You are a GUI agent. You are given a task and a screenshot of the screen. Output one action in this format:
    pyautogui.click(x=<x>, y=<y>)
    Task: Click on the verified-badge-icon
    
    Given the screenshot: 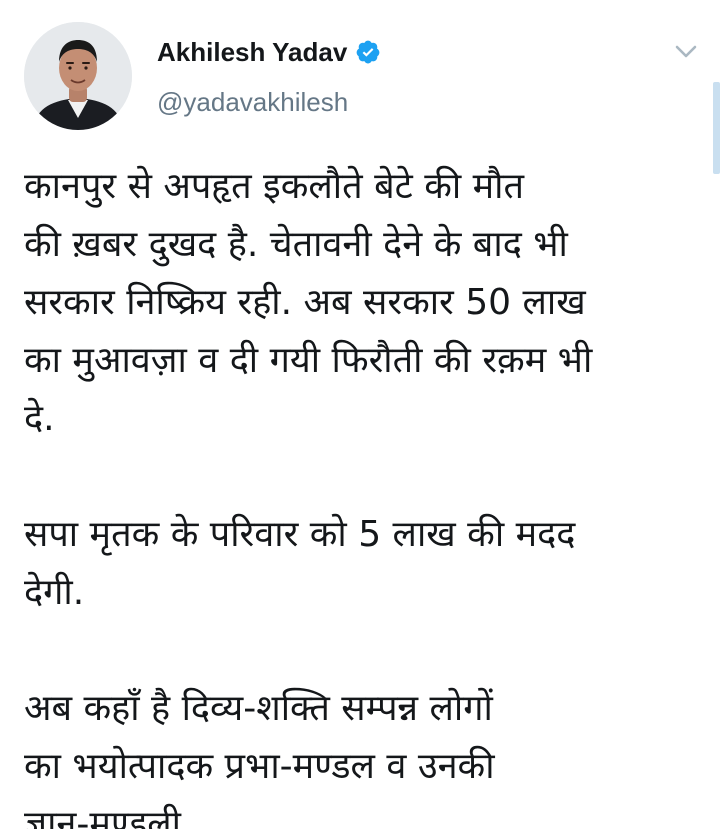 What is the action you would take?
    pyautogui.click(x=368, y=52)
    